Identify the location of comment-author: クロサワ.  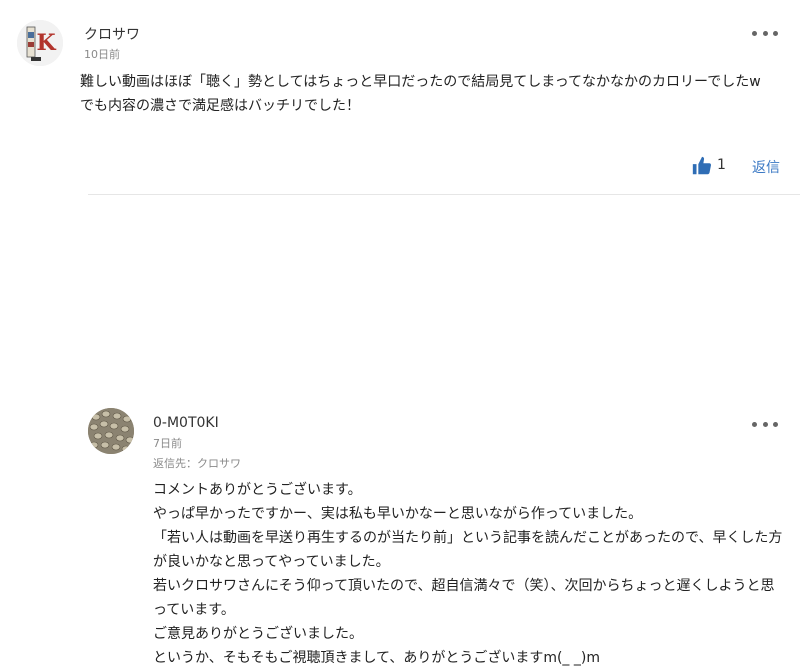
(112, 34).